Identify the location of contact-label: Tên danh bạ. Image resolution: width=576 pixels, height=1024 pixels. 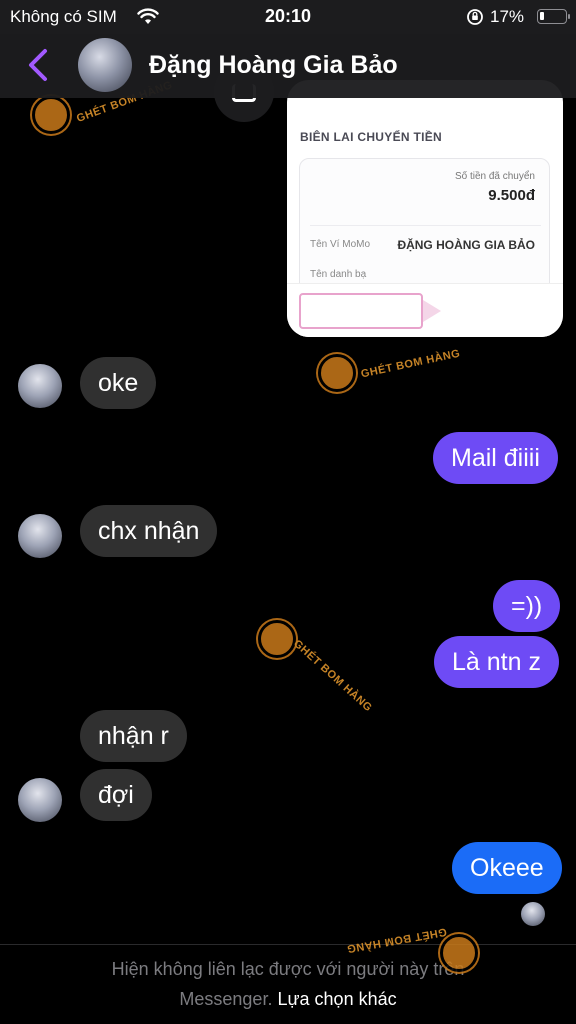
(338, 274).